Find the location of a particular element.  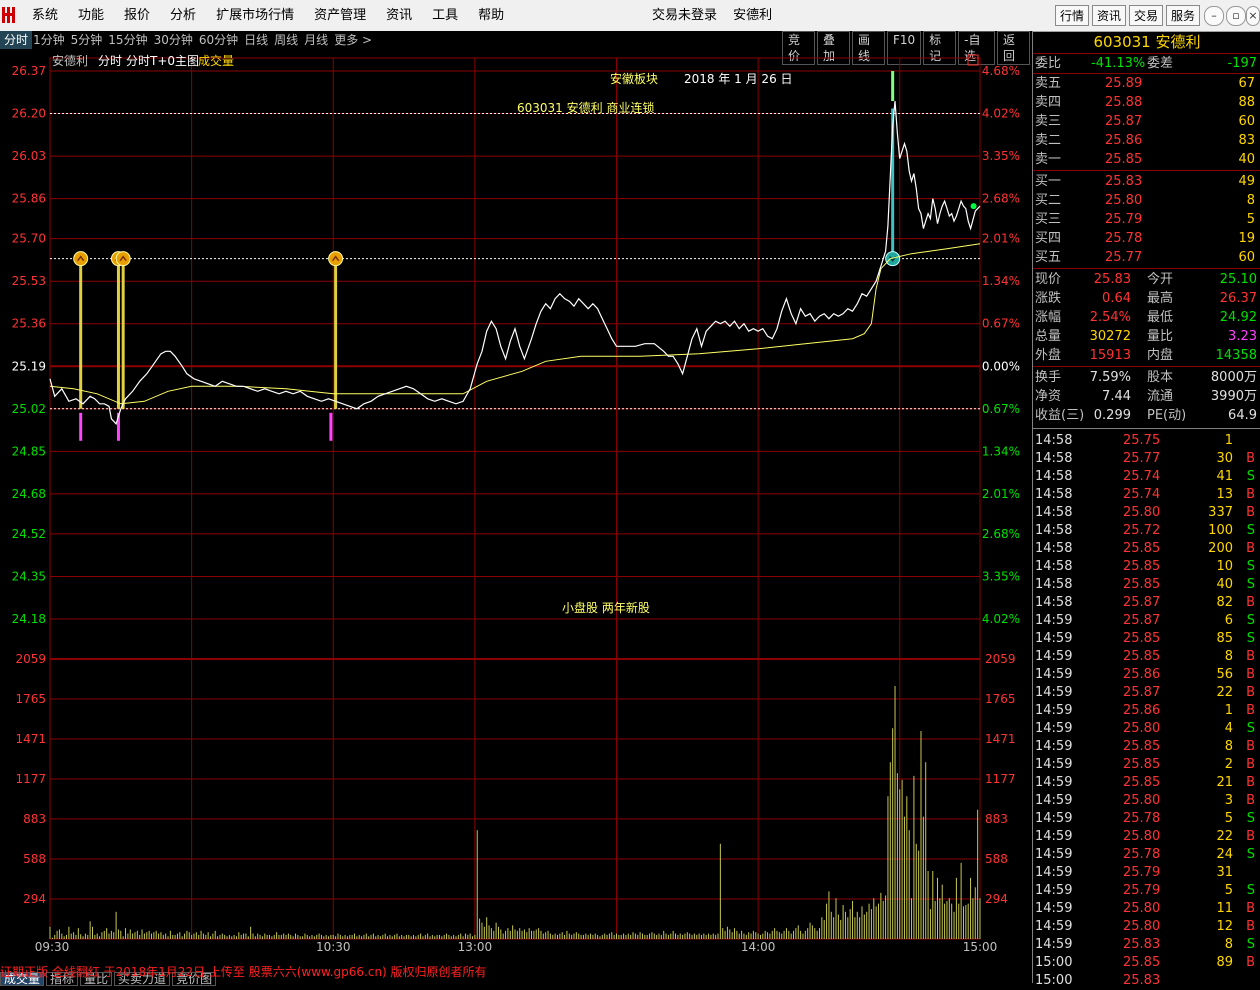

tick-price: 25.78 is located at coordinates (1142, 854).